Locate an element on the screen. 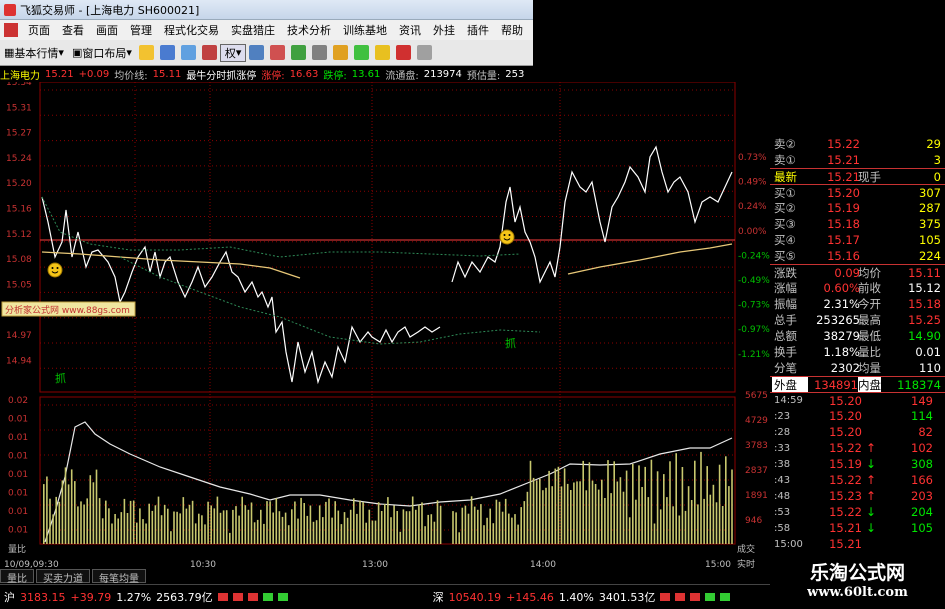 The image size is (945, 609). menu-item-7: 训练基地 is located at coordinates (365, 30).